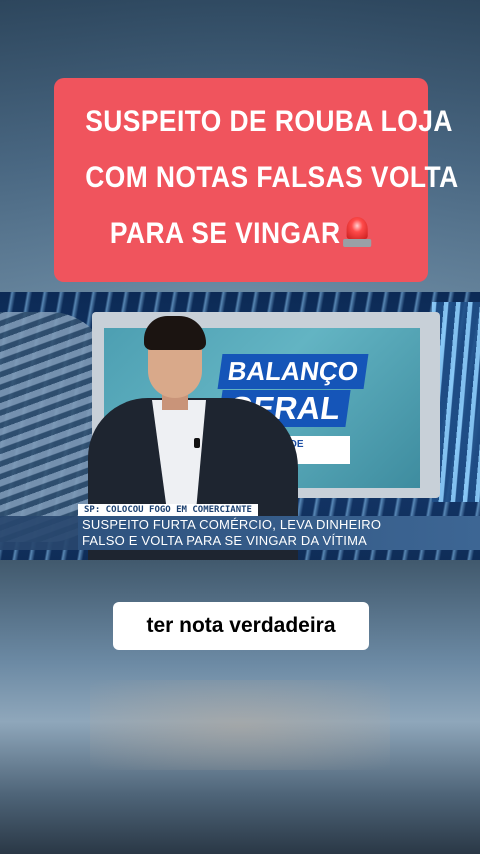 The width and height of the screenshot is (480, 854). What do you see at coordinates (168, 510) in the screenshot?
I see `news-tag: SP: COLOCOU FOGO EM COMERCIANTE` at bounding box center [168, 510].